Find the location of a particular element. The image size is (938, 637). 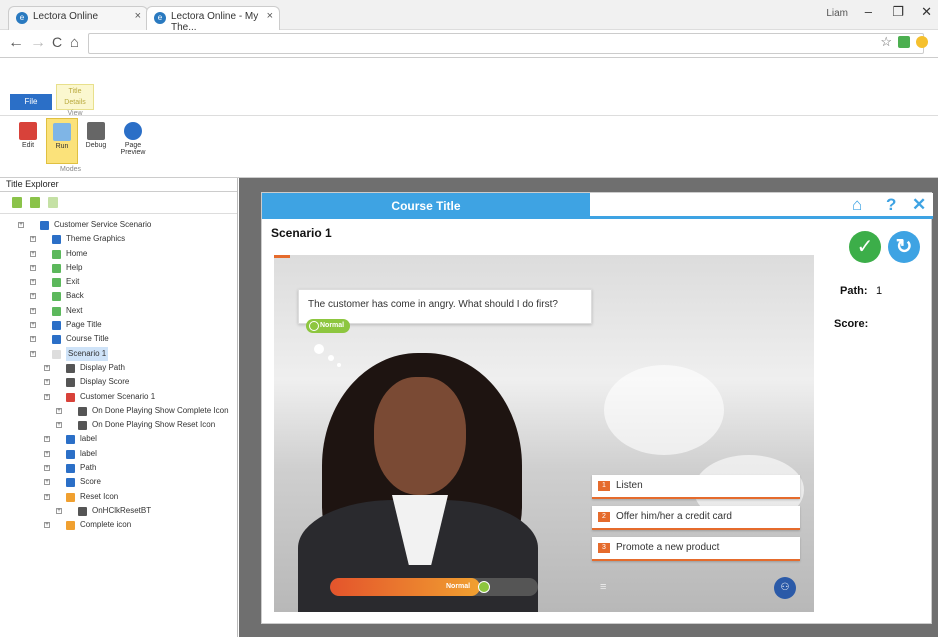

reload-icon: C is located at coordinates (57, 42).